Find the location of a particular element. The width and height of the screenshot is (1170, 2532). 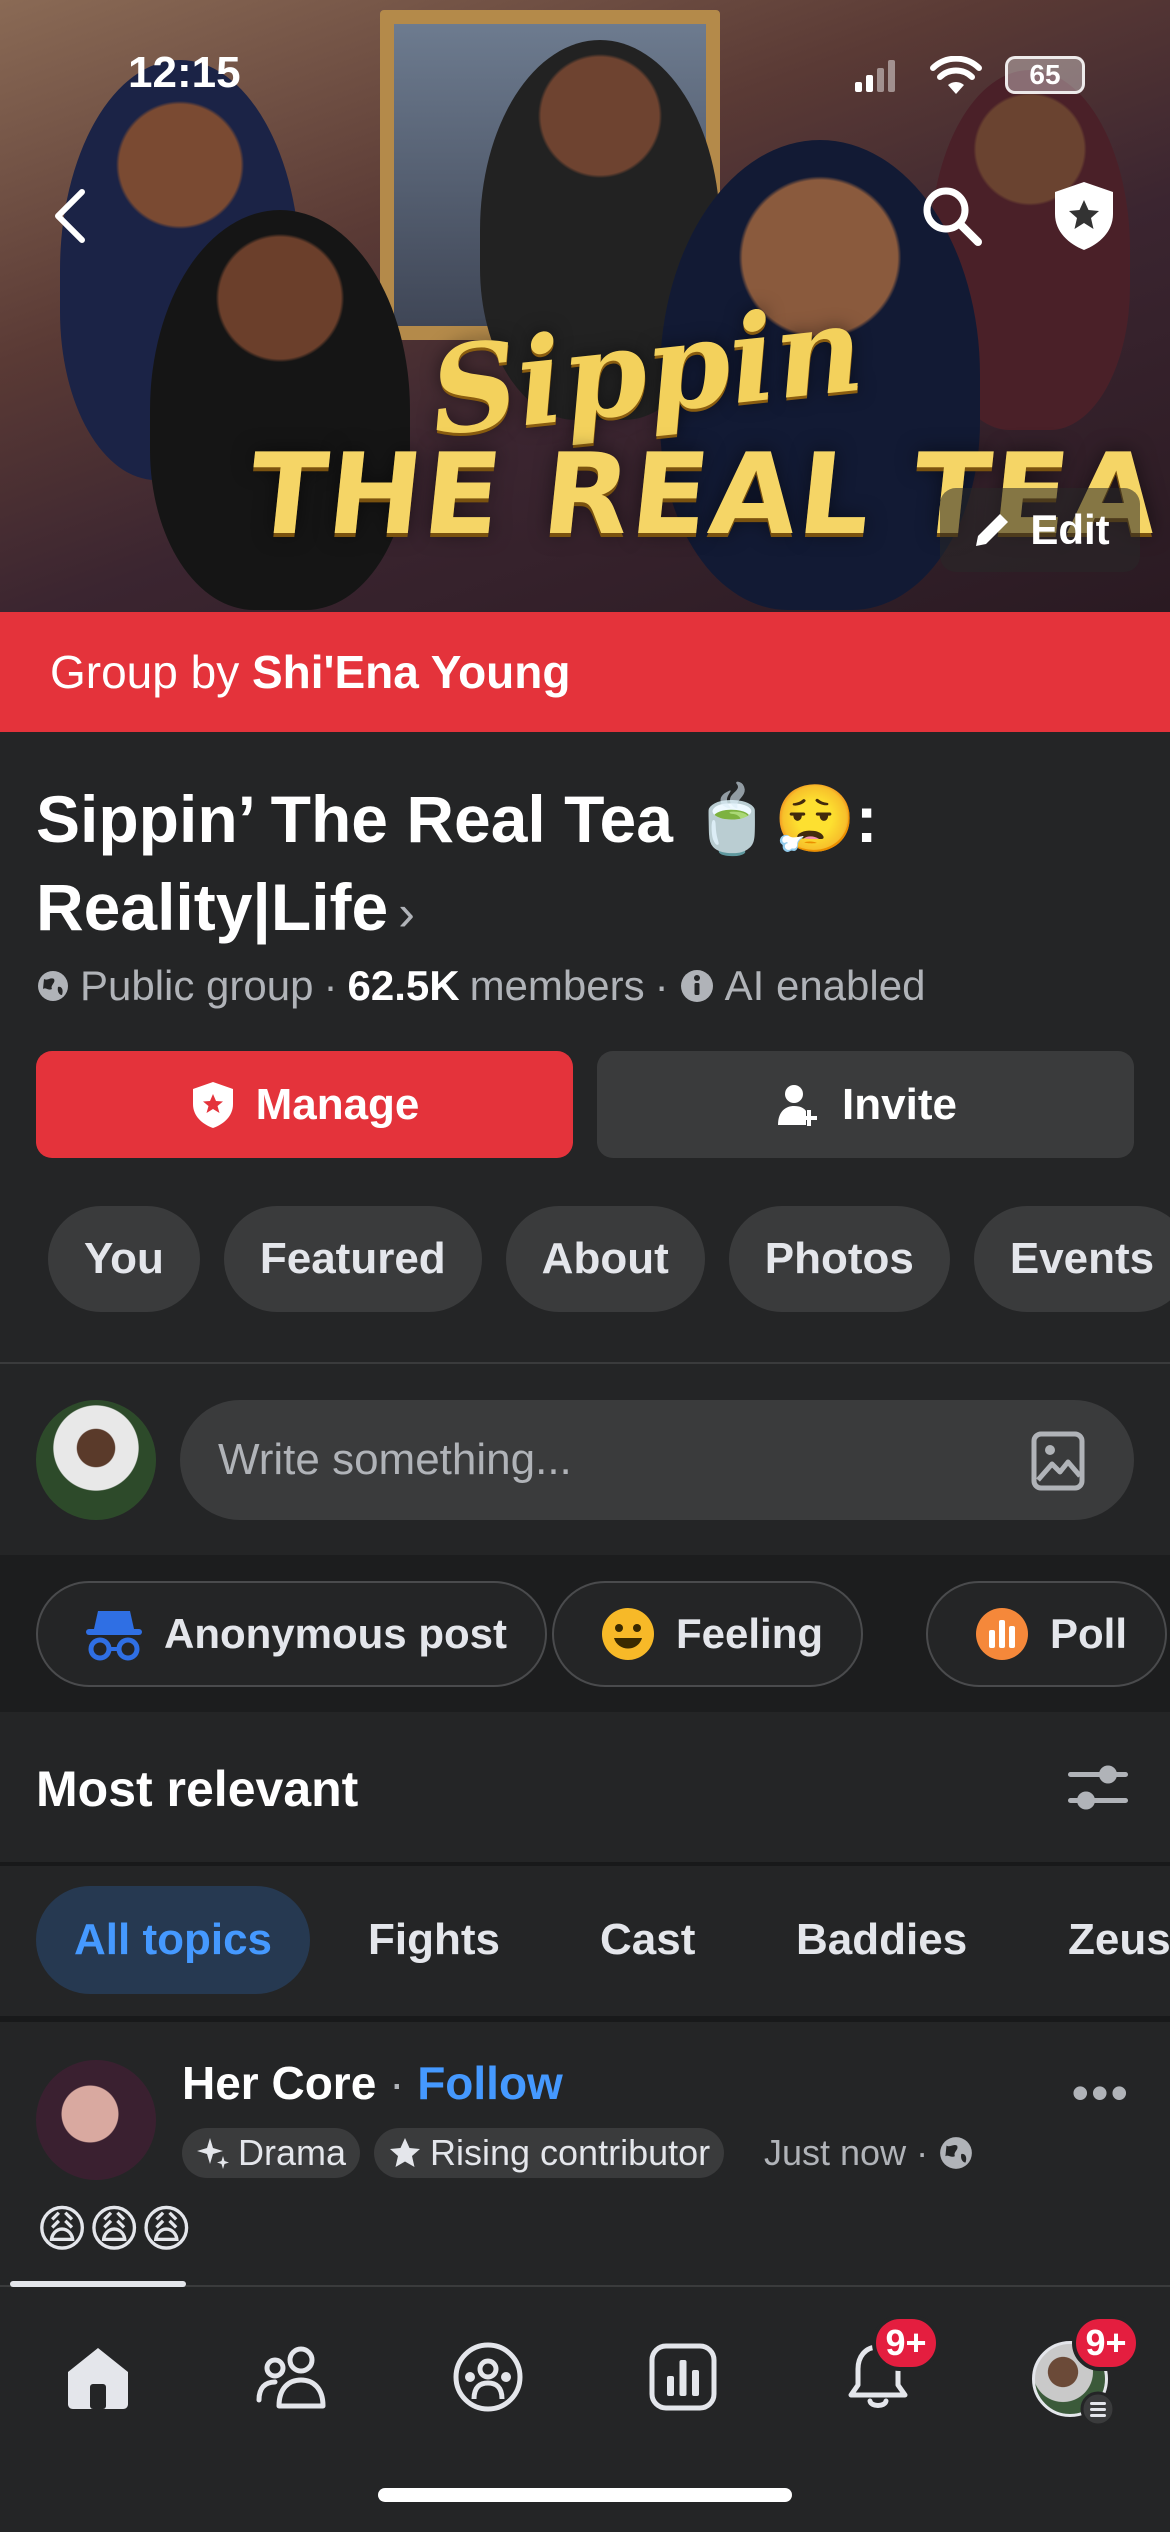

pencil-icon is located at coordinates (992, 530).